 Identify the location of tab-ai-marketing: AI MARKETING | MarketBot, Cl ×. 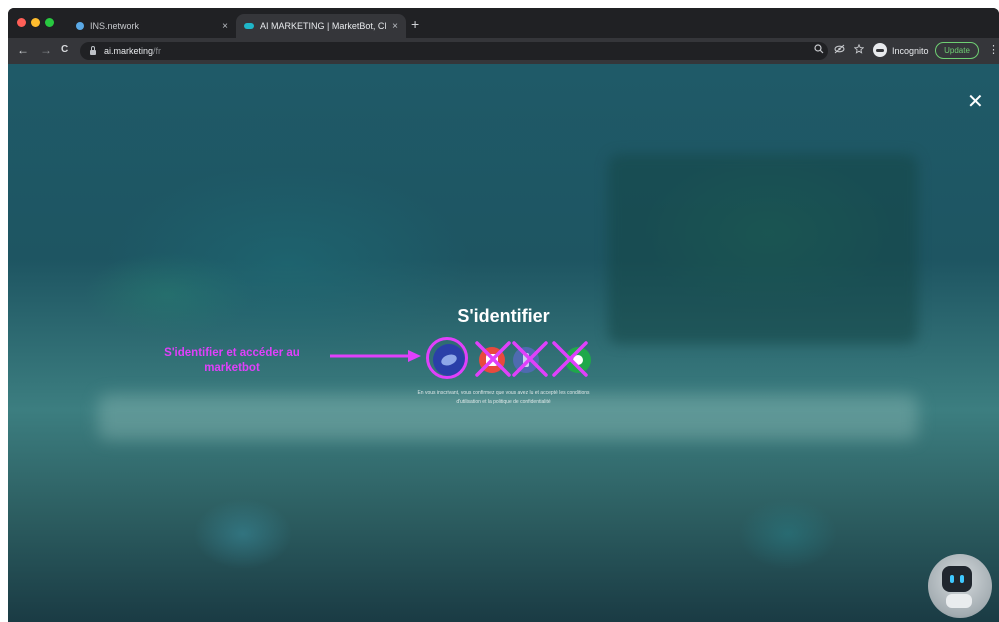
(321, 26).